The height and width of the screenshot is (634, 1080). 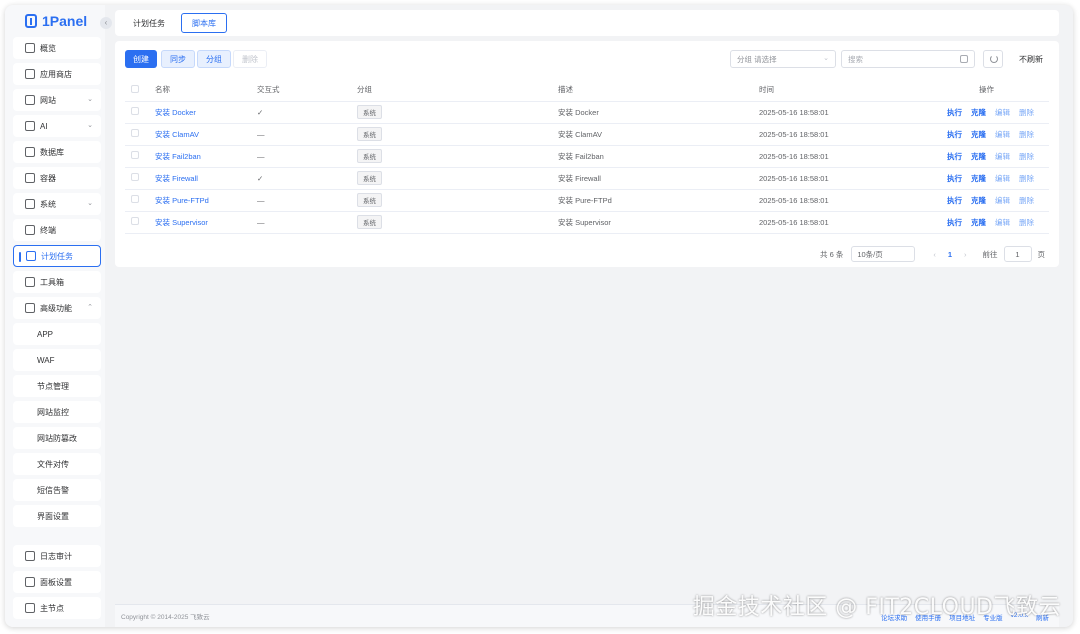 What do you see at coordinates (57, 412) in the screenshot?
I see `sidebar-subitem-3: 网站监控` at bounding box center [57, 412].